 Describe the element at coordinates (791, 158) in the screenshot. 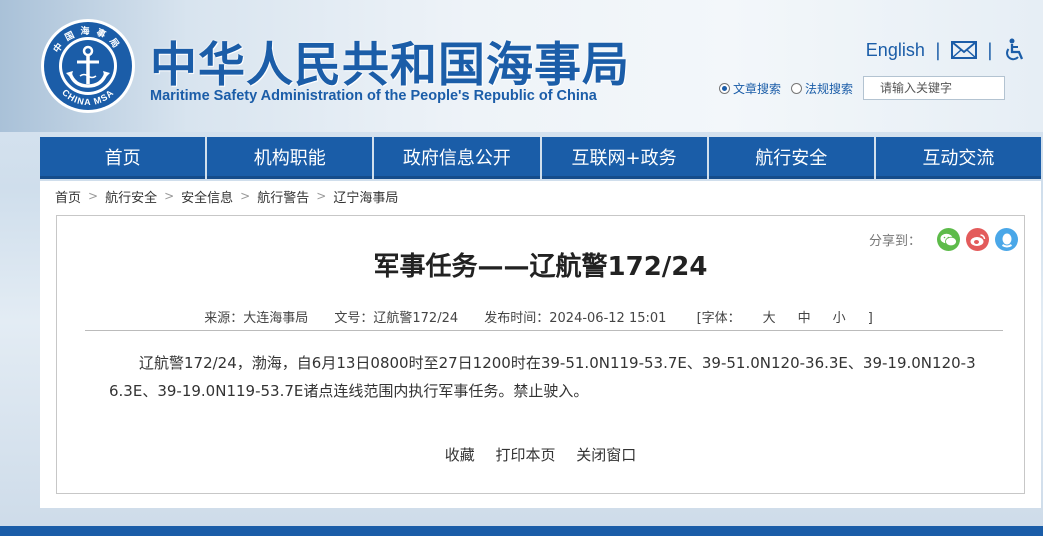

I see `nav-item-navigation-safety: 航行安全` at that location.